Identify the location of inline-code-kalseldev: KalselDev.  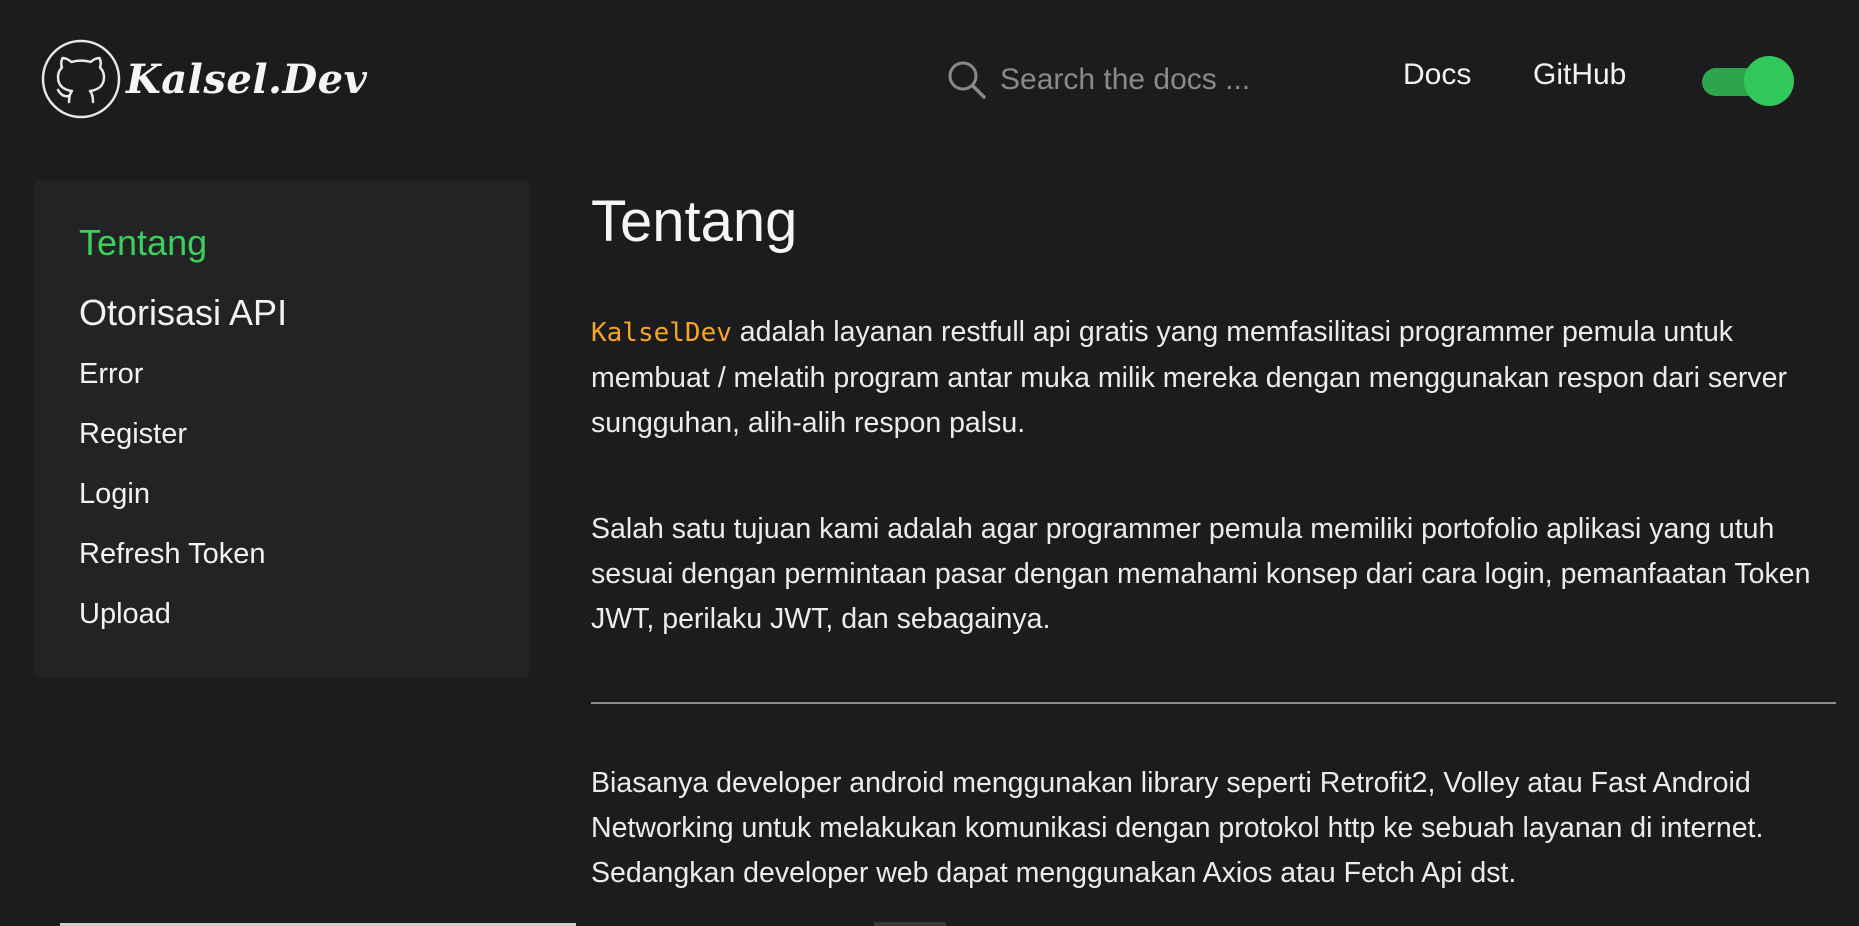
(661, 333).